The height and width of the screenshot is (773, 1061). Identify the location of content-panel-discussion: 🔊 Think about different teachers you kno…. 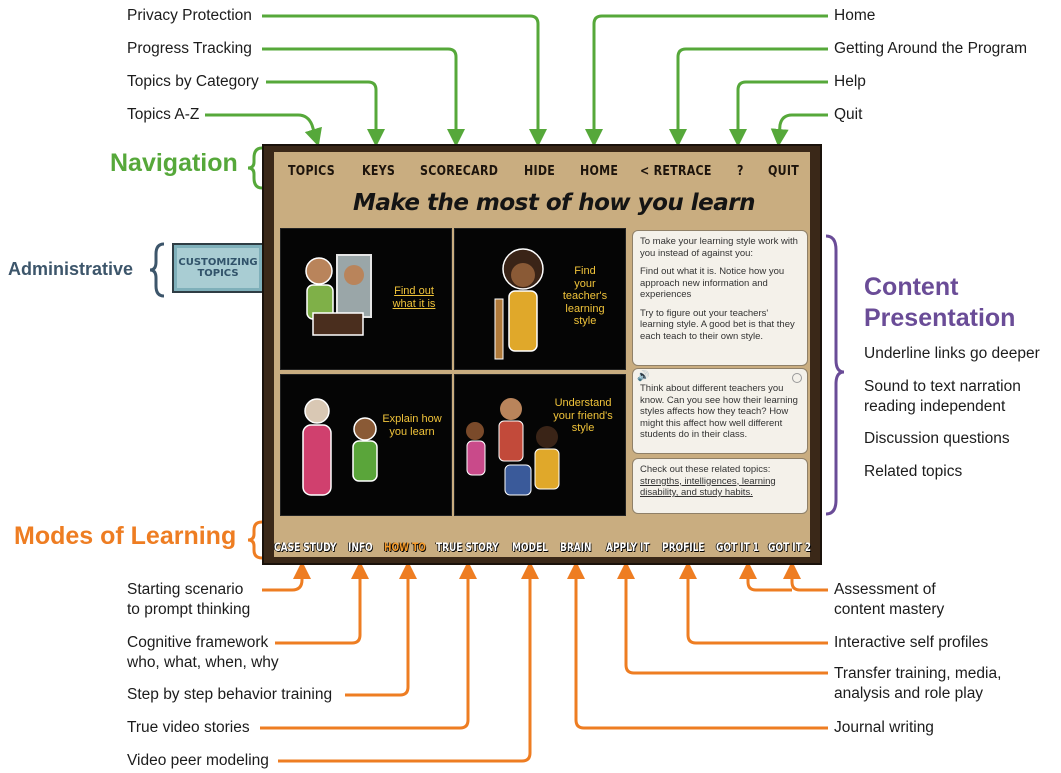
(720, 411).